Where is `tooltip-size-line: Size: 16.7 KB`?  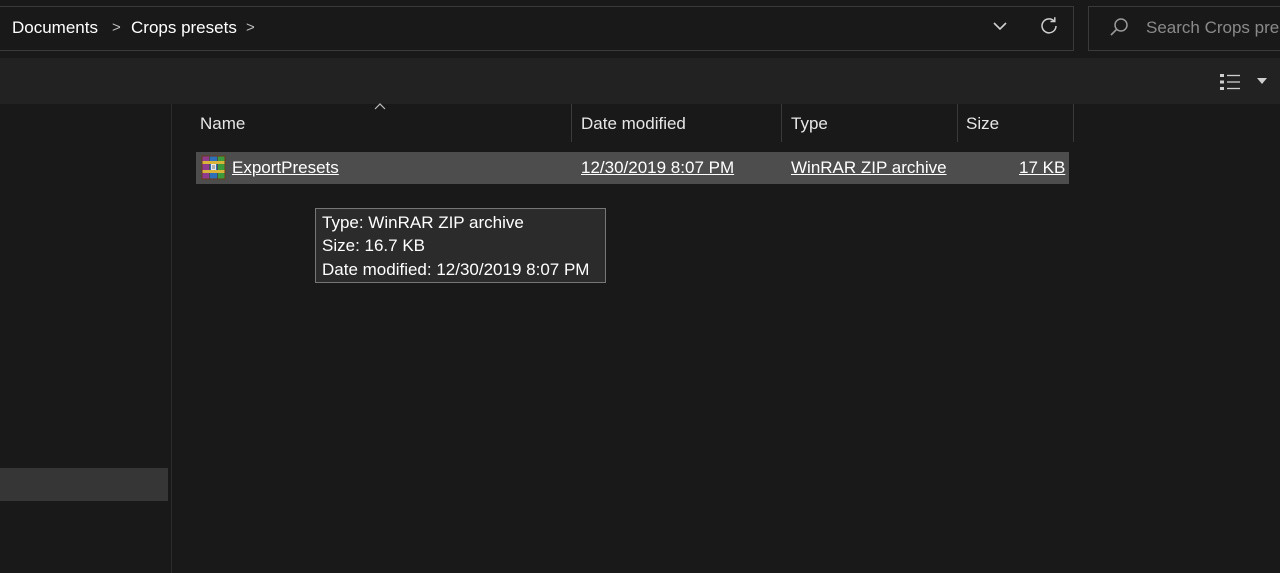
tooltip-size-line: Size: 16.7 KB is located at coordinates (374, 245).